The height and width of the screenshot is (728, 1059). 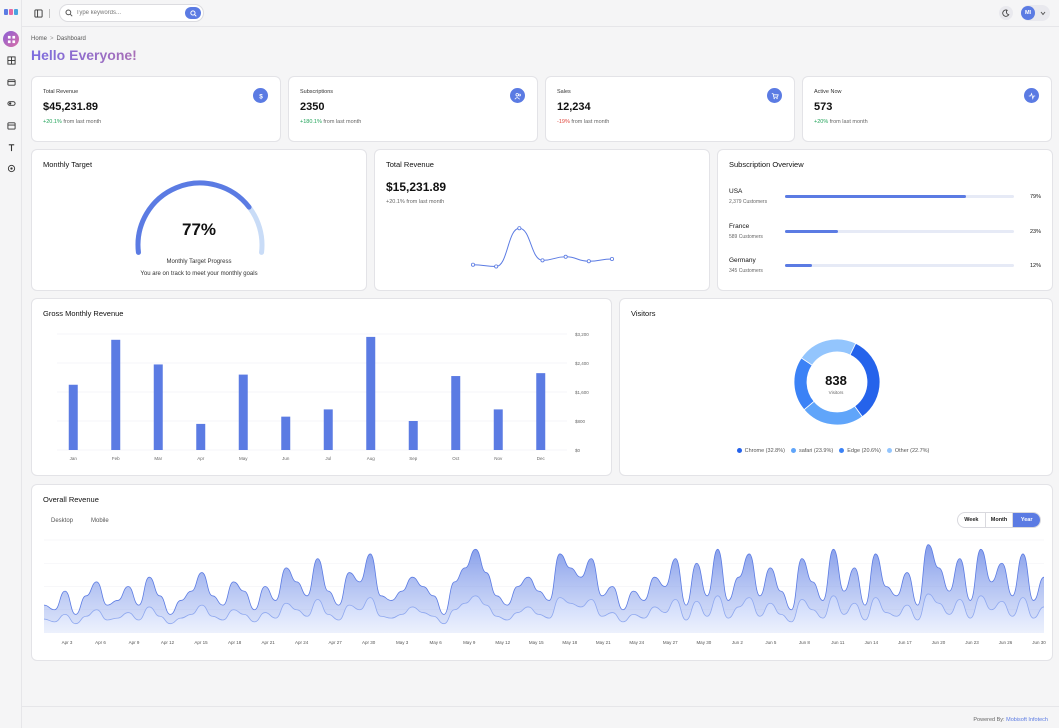 I want to click on gauge-track, so click(x=200, y=217).